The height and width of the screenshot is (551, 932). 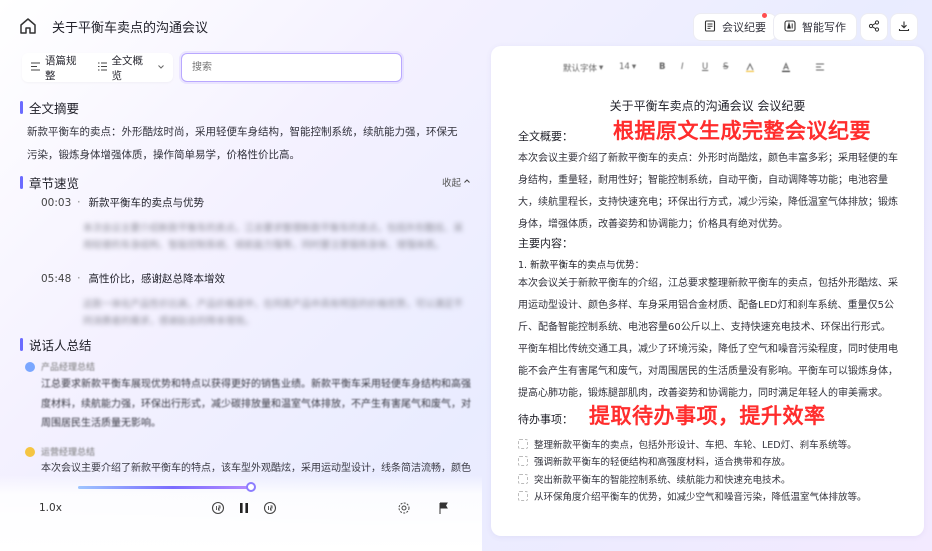 I want to click on editor-toolbar: 默认字体 ▾ 14 ▾ B I U S, so click(x=707, y=71).